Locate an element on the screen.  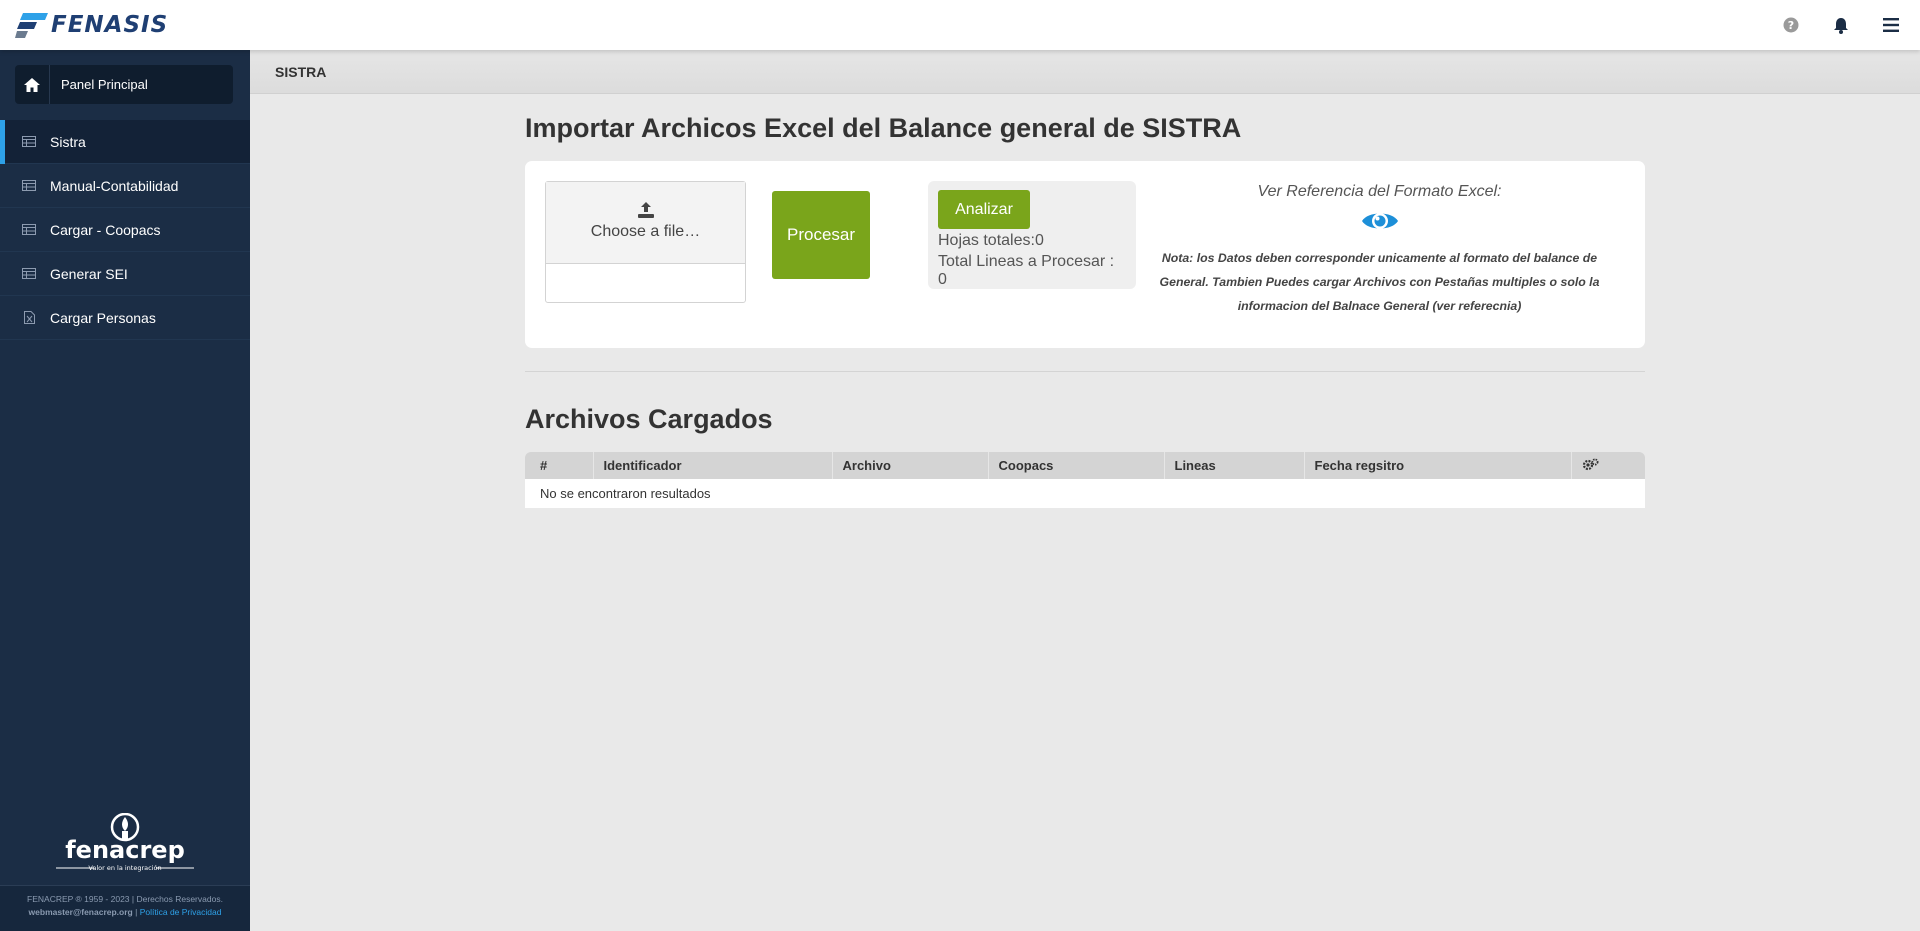
sidebar-item-label: Manual-Contabilidad is located at coordinates (114, 185).